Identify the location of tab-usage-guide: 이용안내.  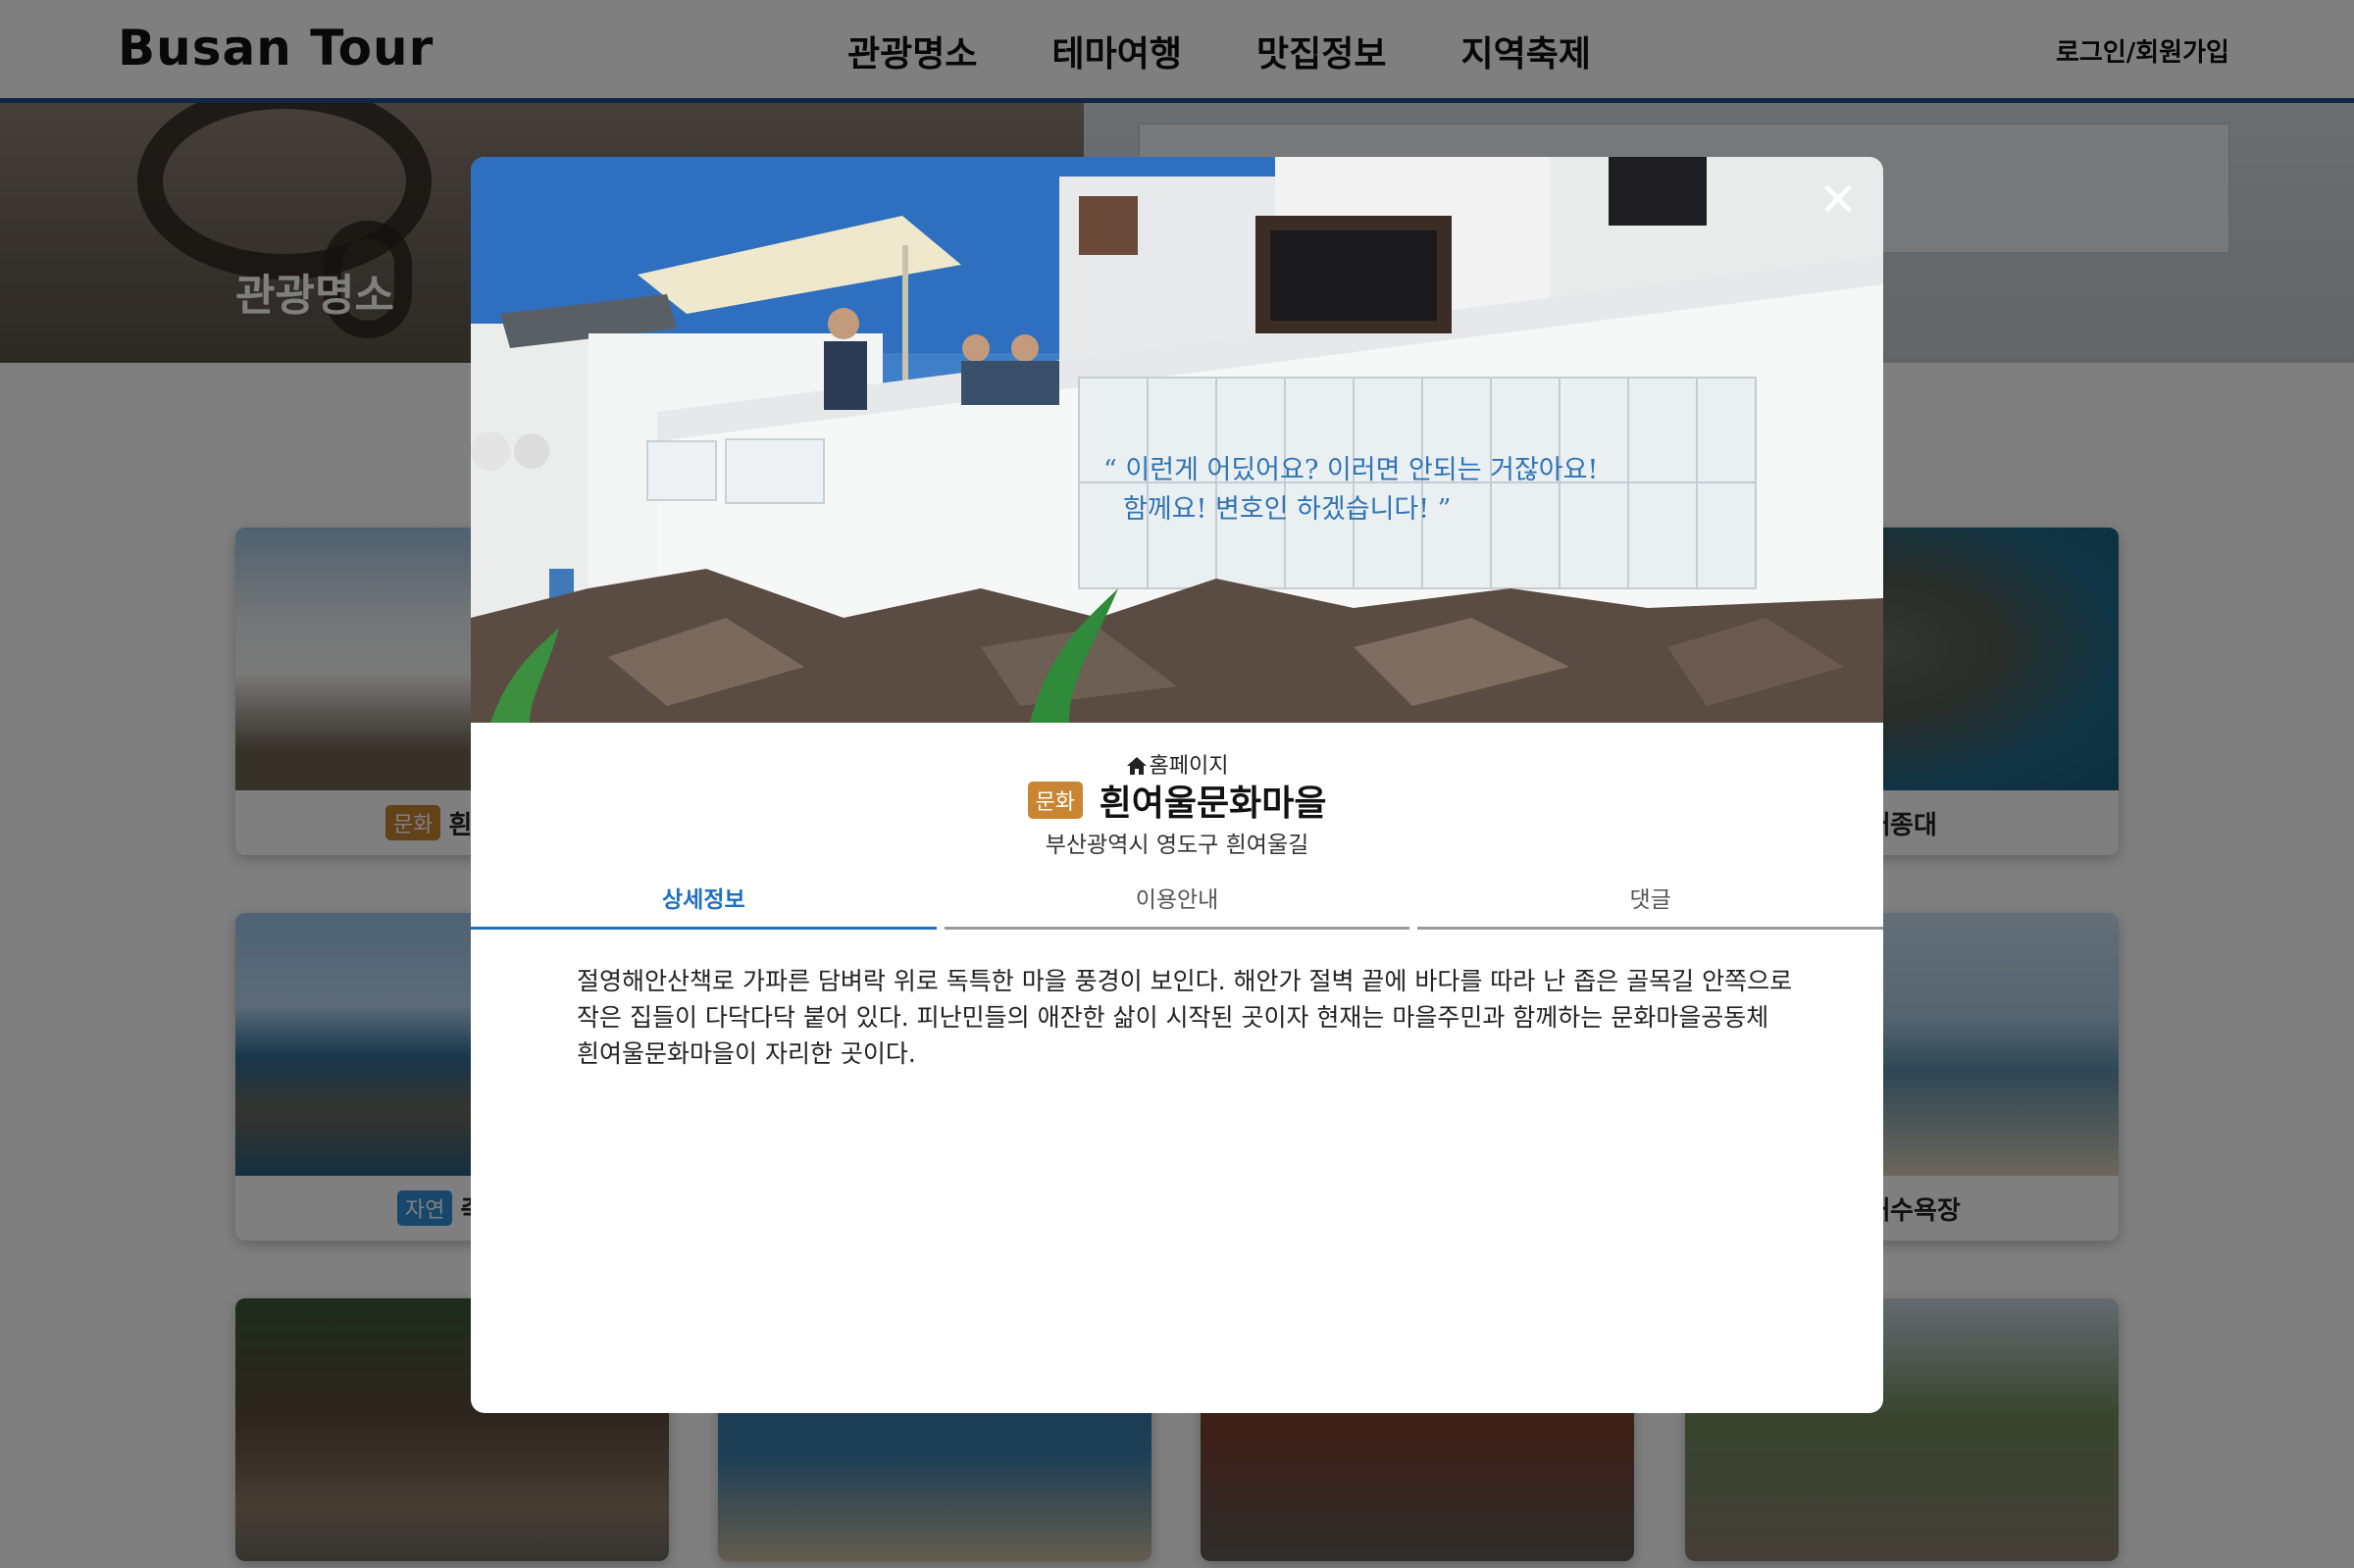
(1177, 906).